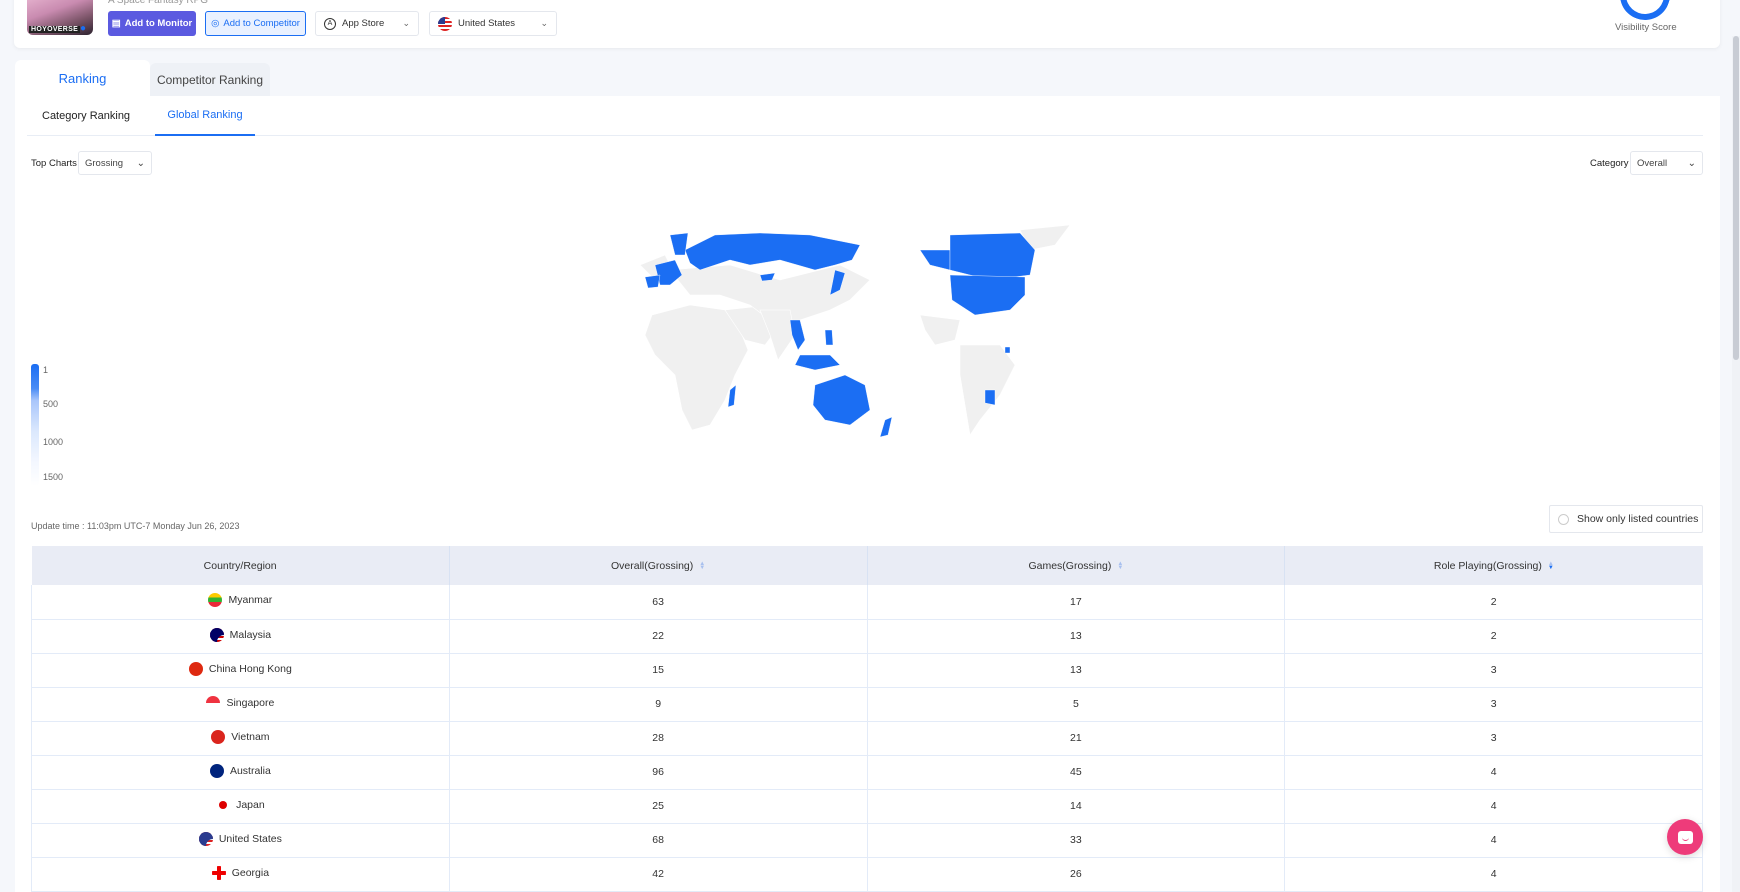  I want to click on cell-country: China Hong Kong, so click(240, 670).